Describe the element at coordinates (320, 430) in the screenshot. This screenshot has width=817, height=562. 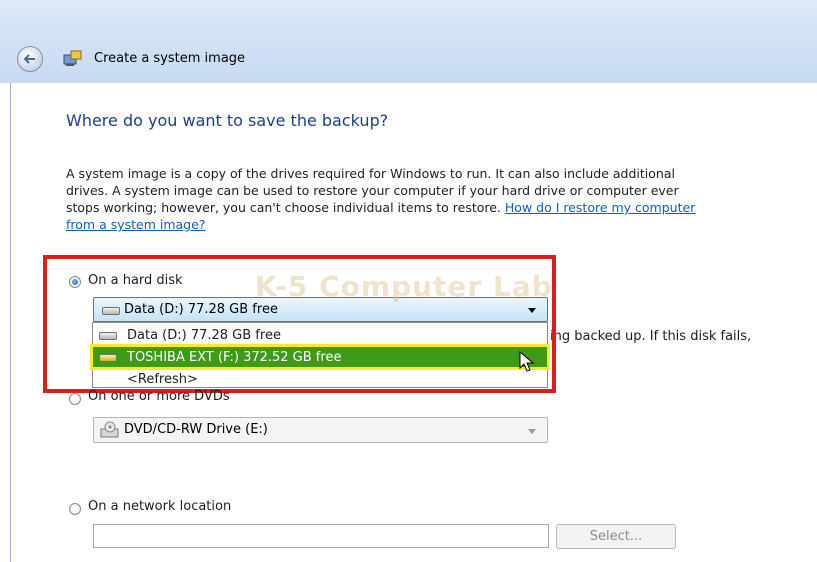
I see `dvd-dropdown: DVD/CD-RW Drive (E:)` at that location.